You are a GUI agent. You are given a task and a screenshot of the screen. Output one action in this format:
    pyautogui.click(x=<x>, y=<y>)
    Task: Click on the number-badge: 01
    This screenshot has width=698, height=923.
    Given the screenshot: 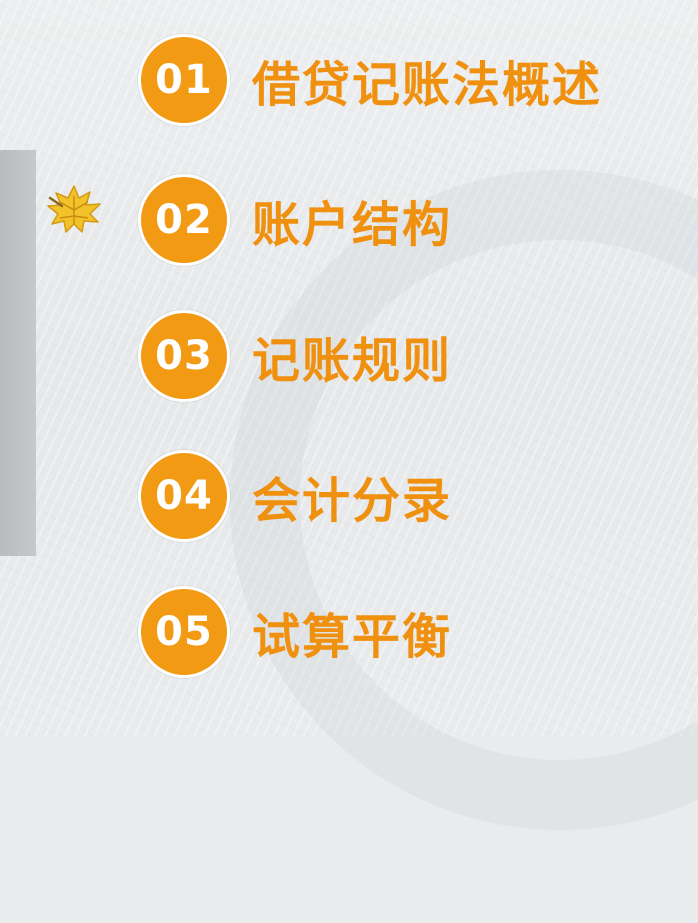 What is the action you would take?
    pyautogui.click(x=184, y=80)
    